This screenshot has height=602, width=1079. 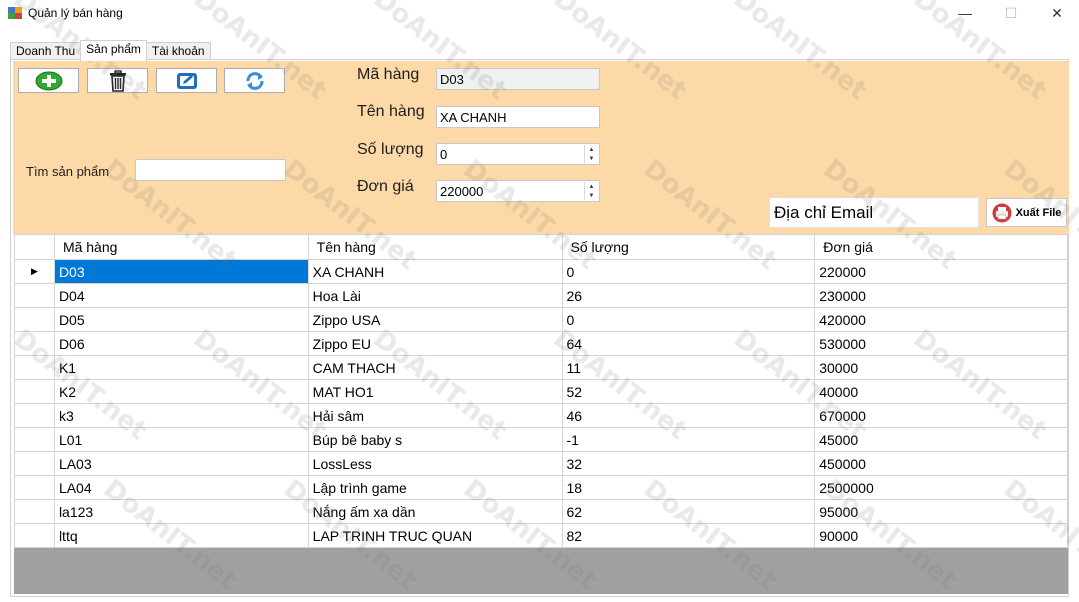 What do you see at coordinates (181, 511) in the screenshot?
I see `cell-ma-hang: la123` at bounding box center [181, 511].